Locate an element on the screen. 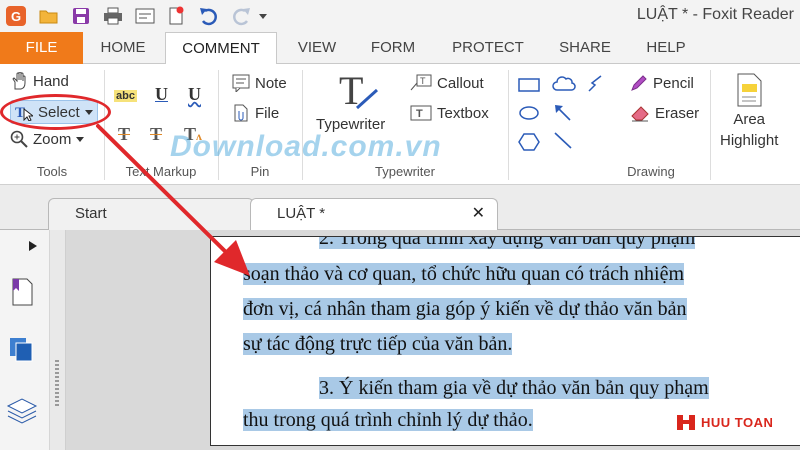  selected-text: sự tác động trực tiếp của văn bản. is located at coordinates (378, 344).